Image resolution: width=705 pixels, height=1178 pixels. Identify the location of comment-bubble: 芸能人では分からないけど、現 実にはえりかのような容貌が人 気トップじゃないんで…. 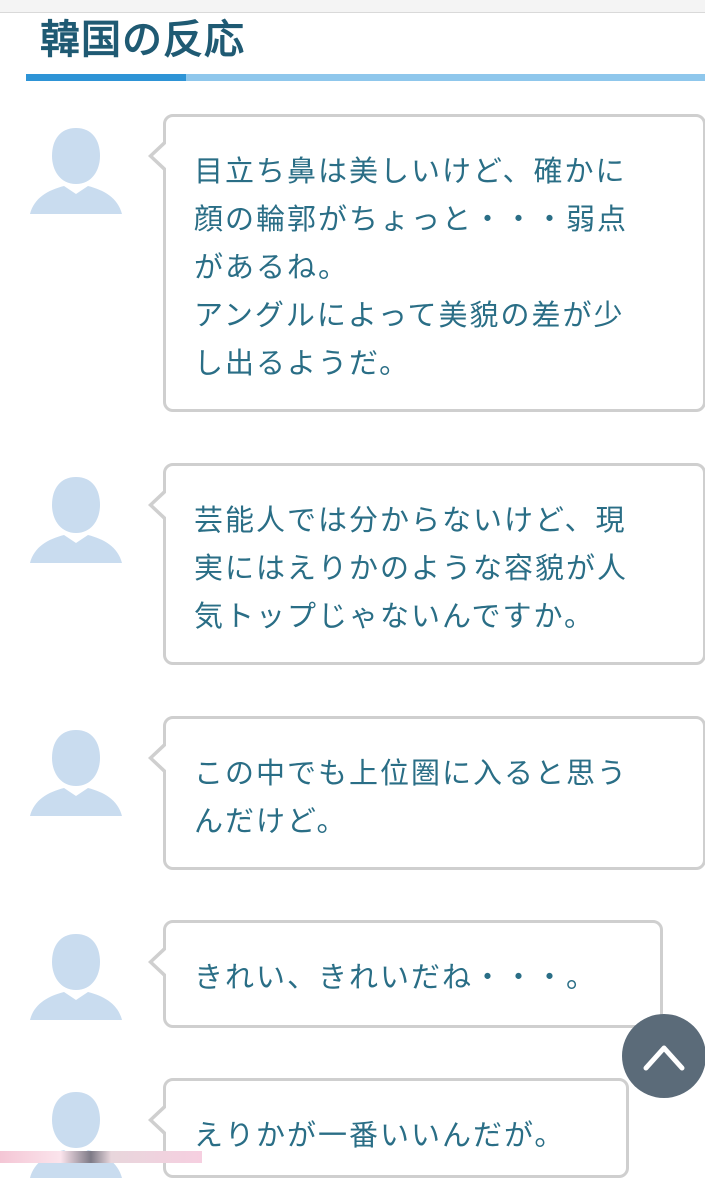
(426, 564).